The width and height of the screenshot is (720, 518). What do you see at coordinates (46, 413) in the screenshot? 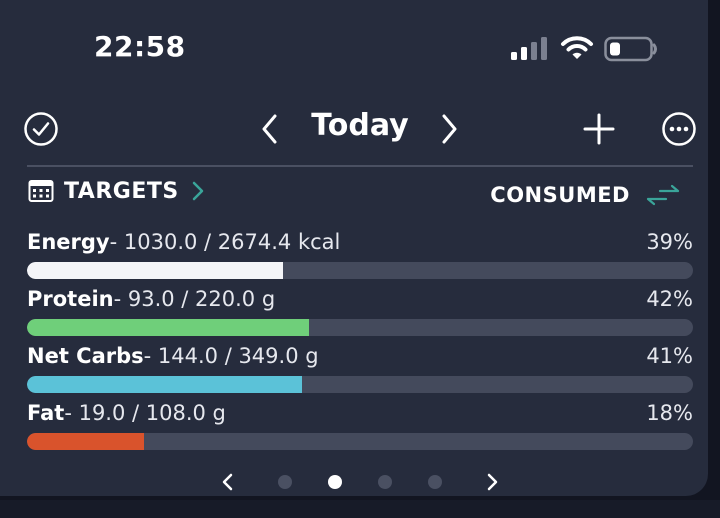
I see `nutrient-name: Fat` at bounding box center [46, 413].